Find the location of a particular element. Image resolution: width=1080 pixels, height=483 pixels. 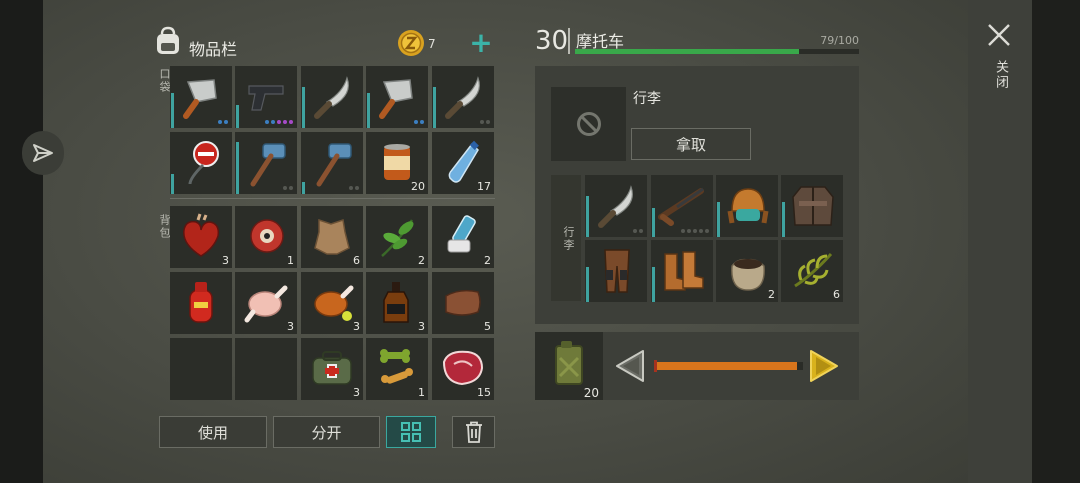

vehicle-durability-fill is located at coordinates (687, 51).